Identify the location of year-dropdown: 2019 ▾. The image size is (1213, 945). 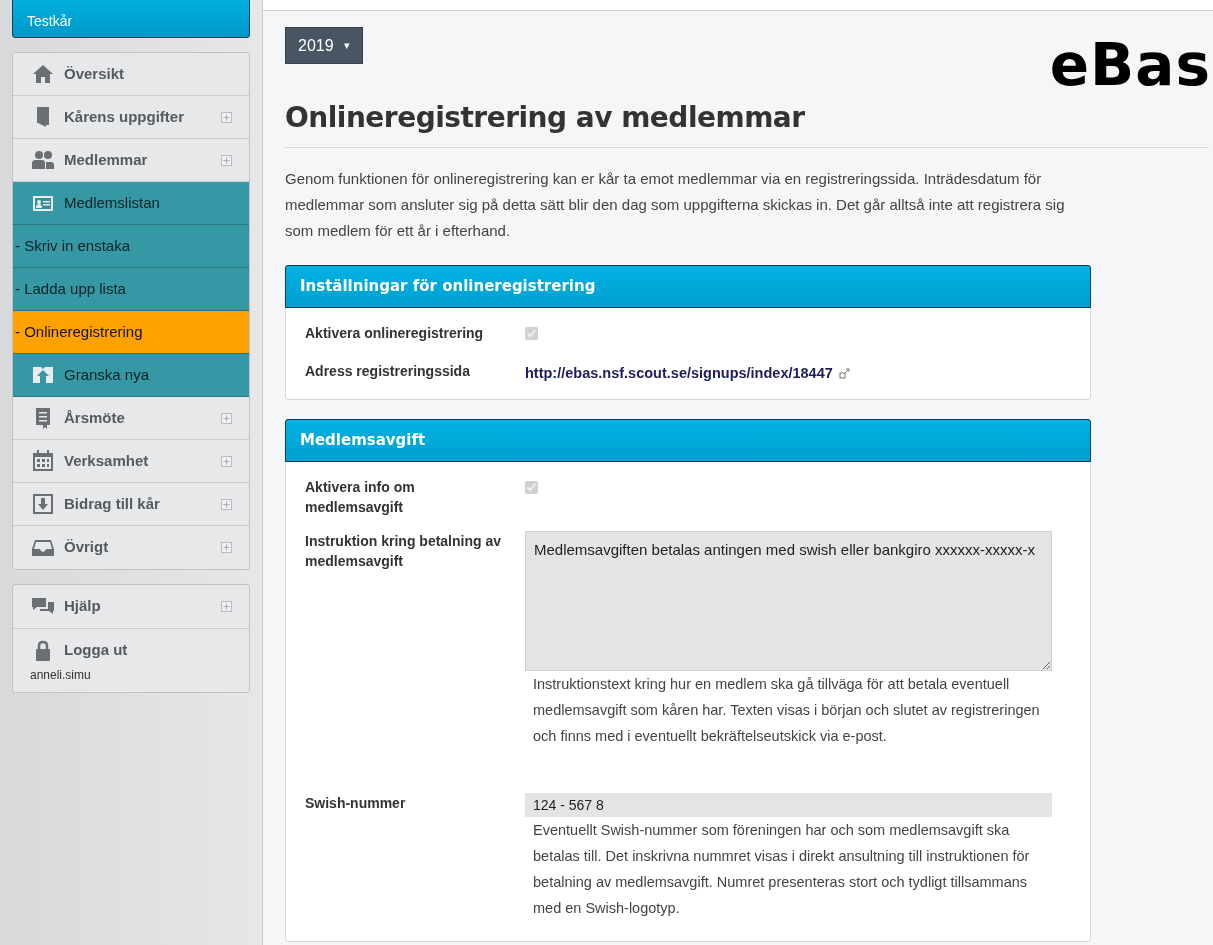
(324, 45).